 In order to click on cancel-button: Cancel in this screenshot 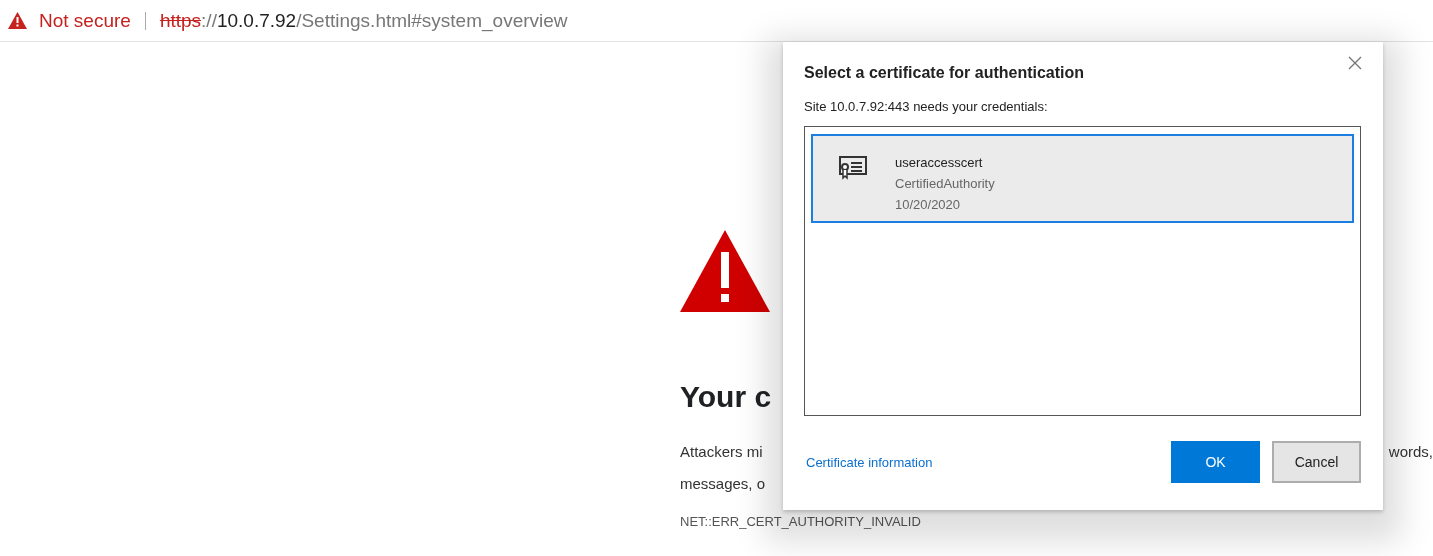, I will do `click(1316, 462)`.